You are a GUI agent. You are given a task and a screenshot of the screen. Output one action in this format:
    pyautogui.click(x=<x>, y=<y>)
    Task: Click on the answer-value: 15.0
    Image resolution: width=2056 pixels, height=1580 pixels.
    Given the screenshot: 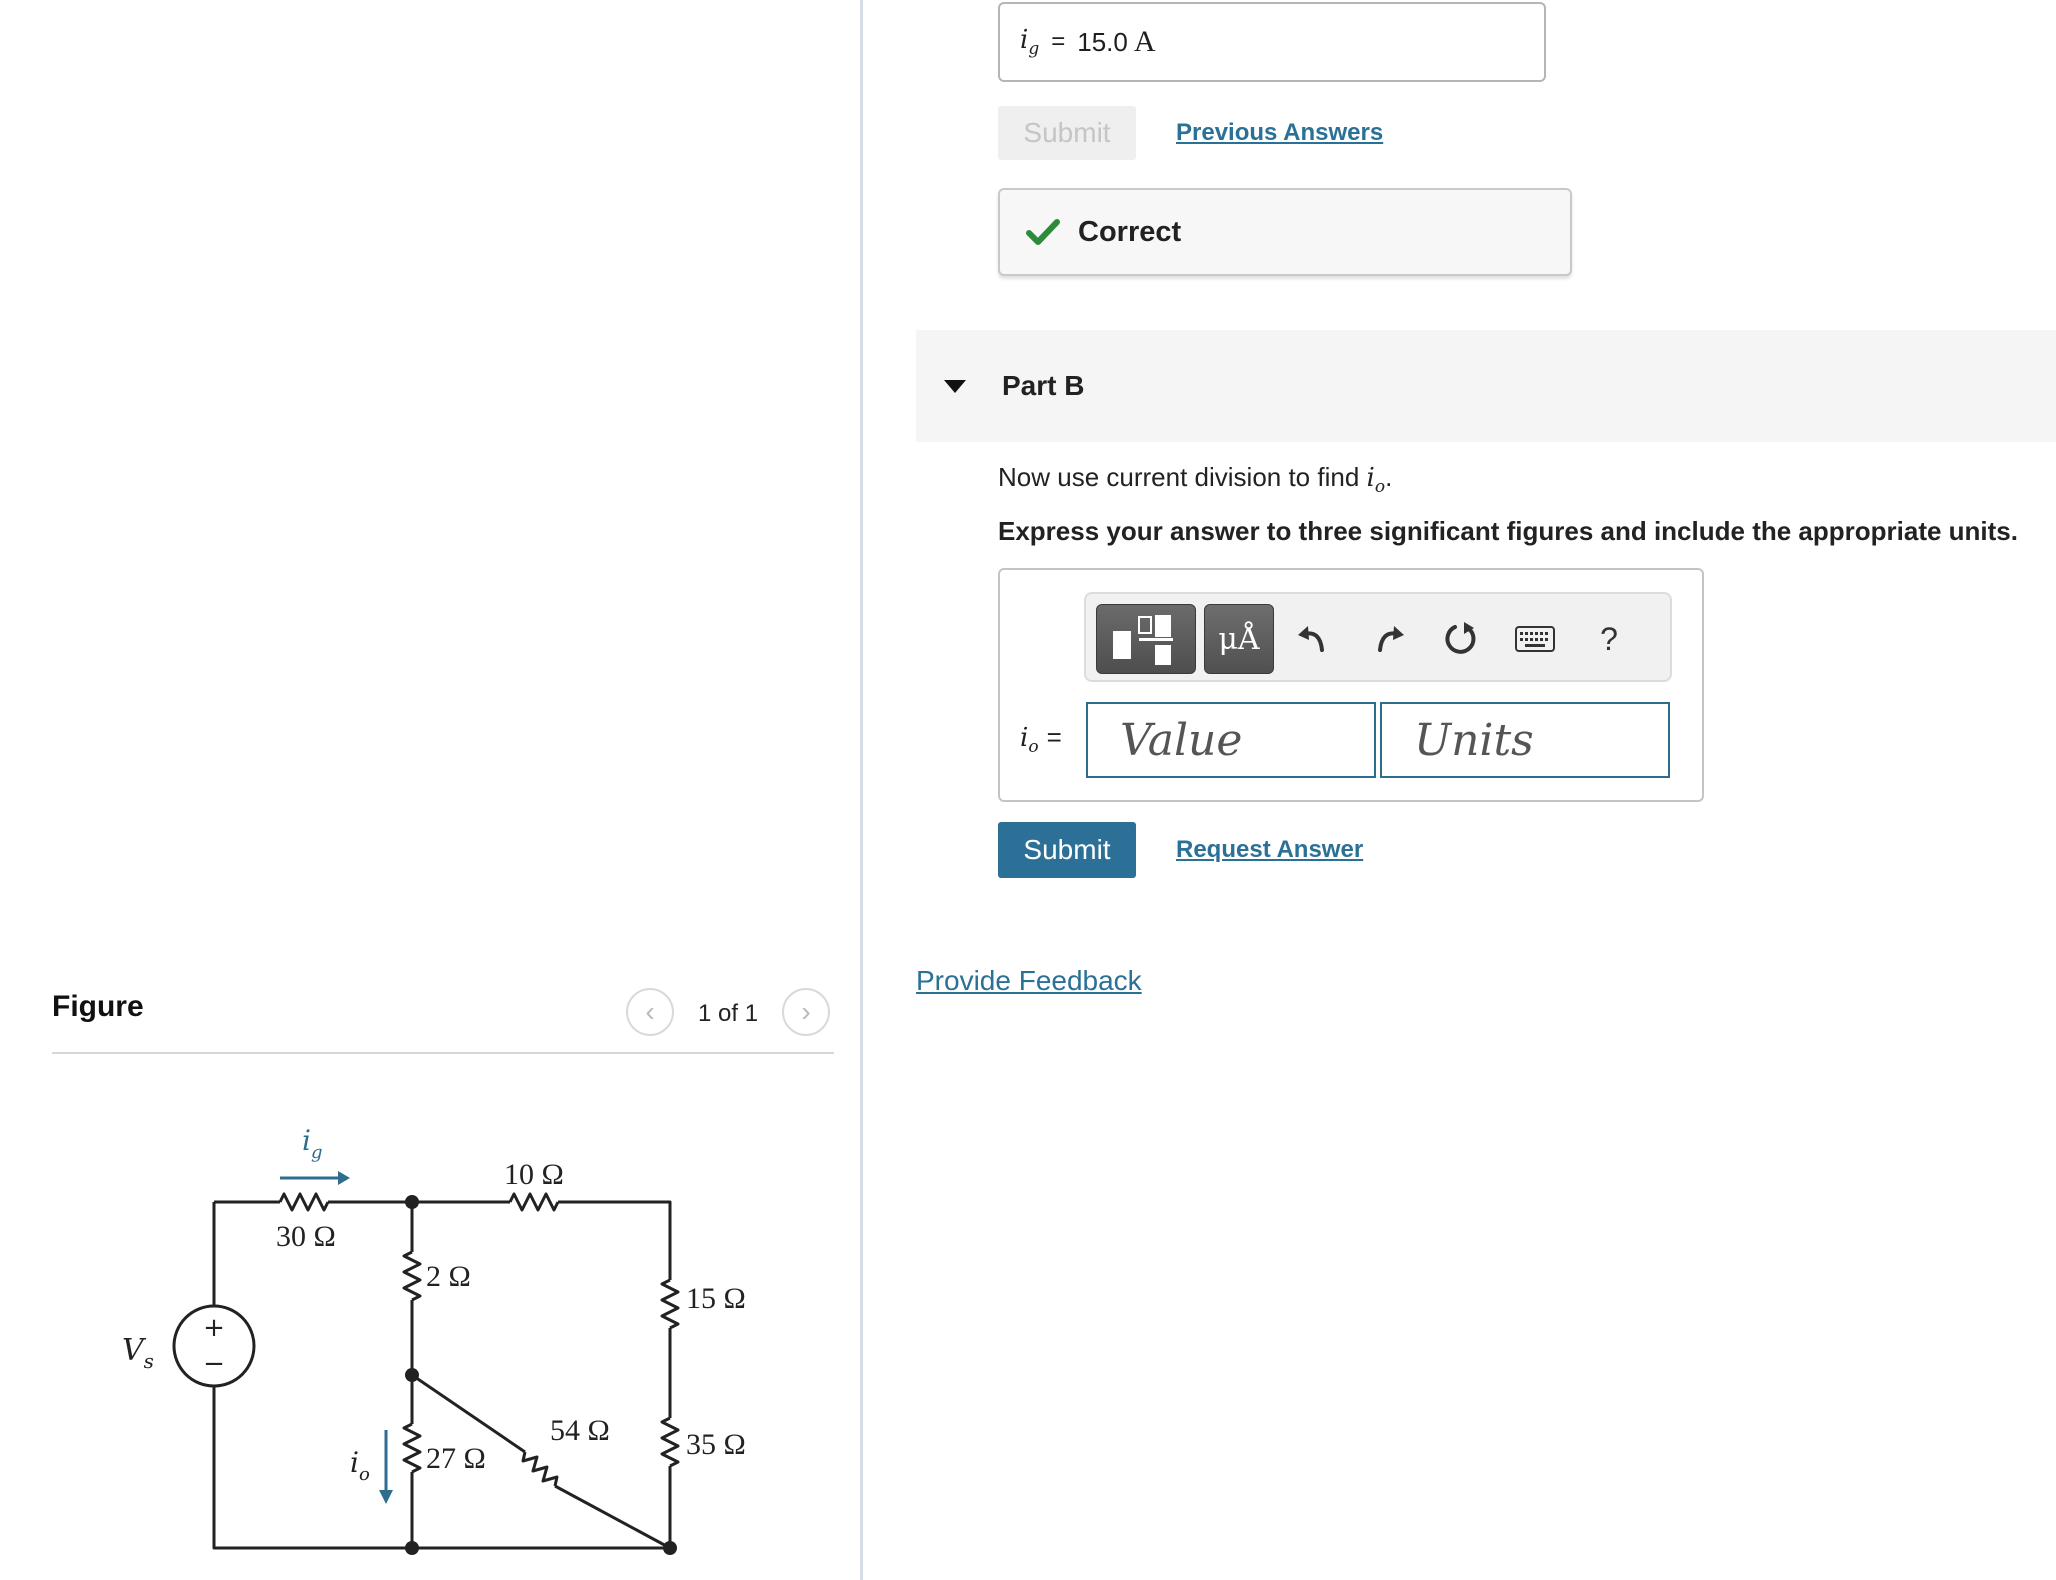 What is the action you would take?
    pyautogui.click(x=1102, y=41)
    